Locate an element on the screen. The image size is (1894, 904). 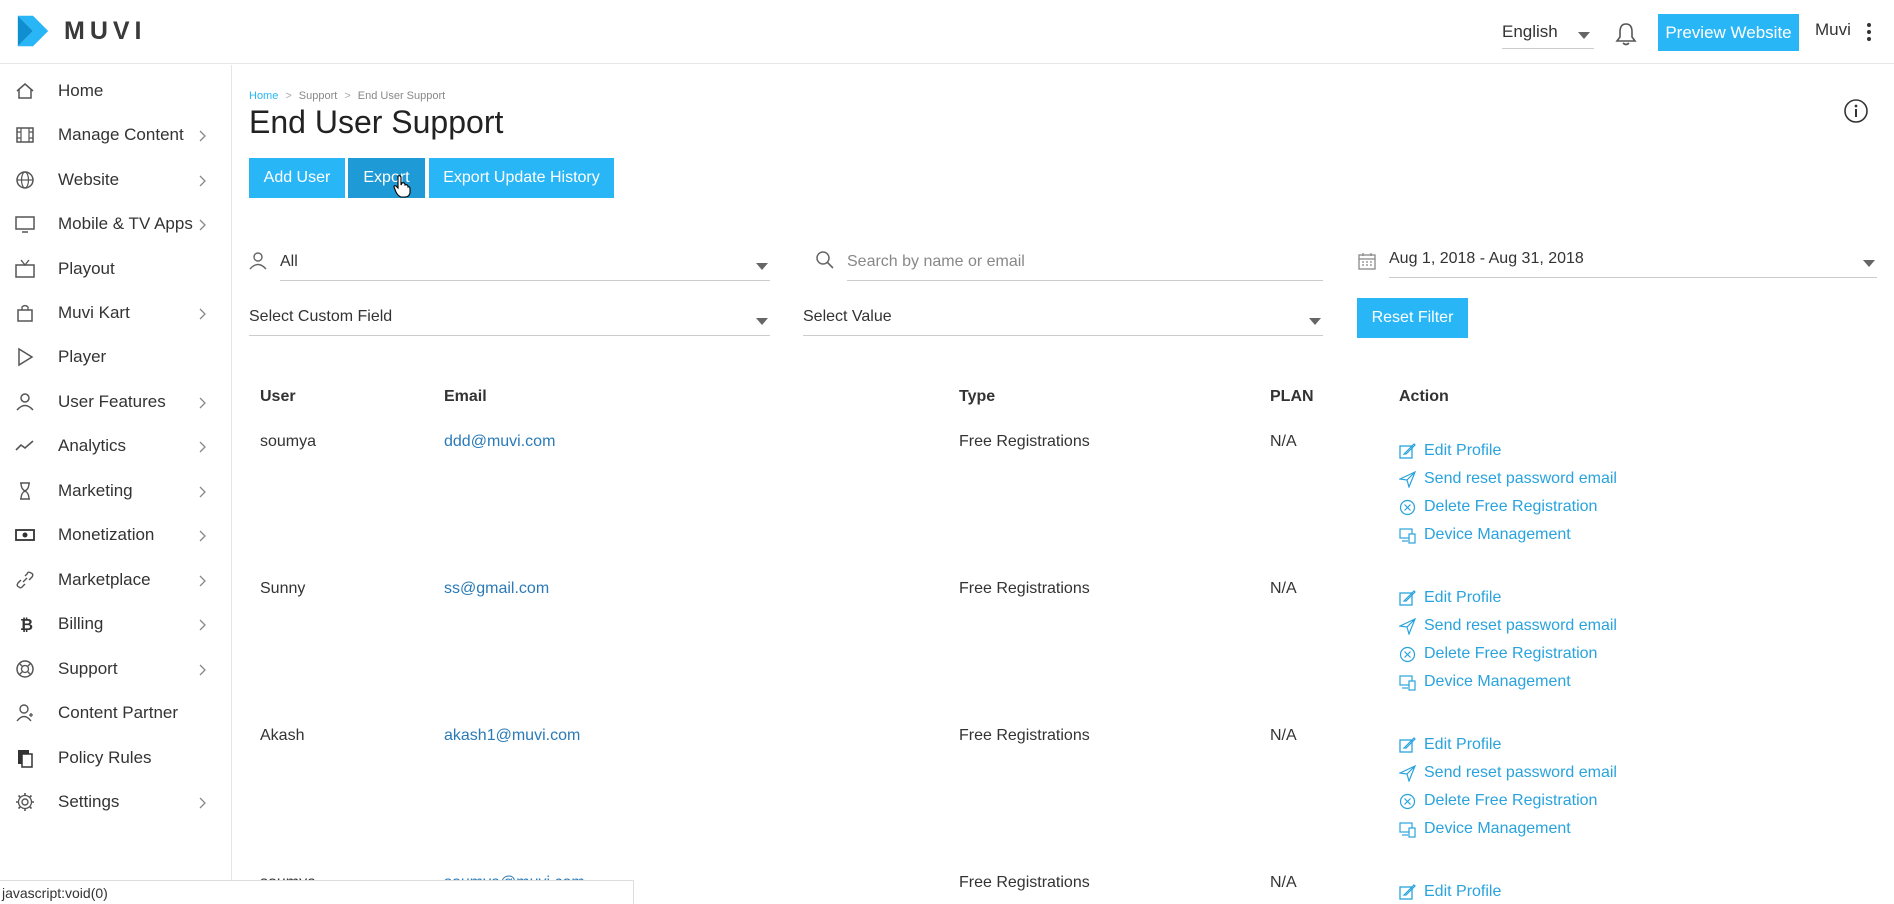
film-icon is located at coordinates (25, 135).